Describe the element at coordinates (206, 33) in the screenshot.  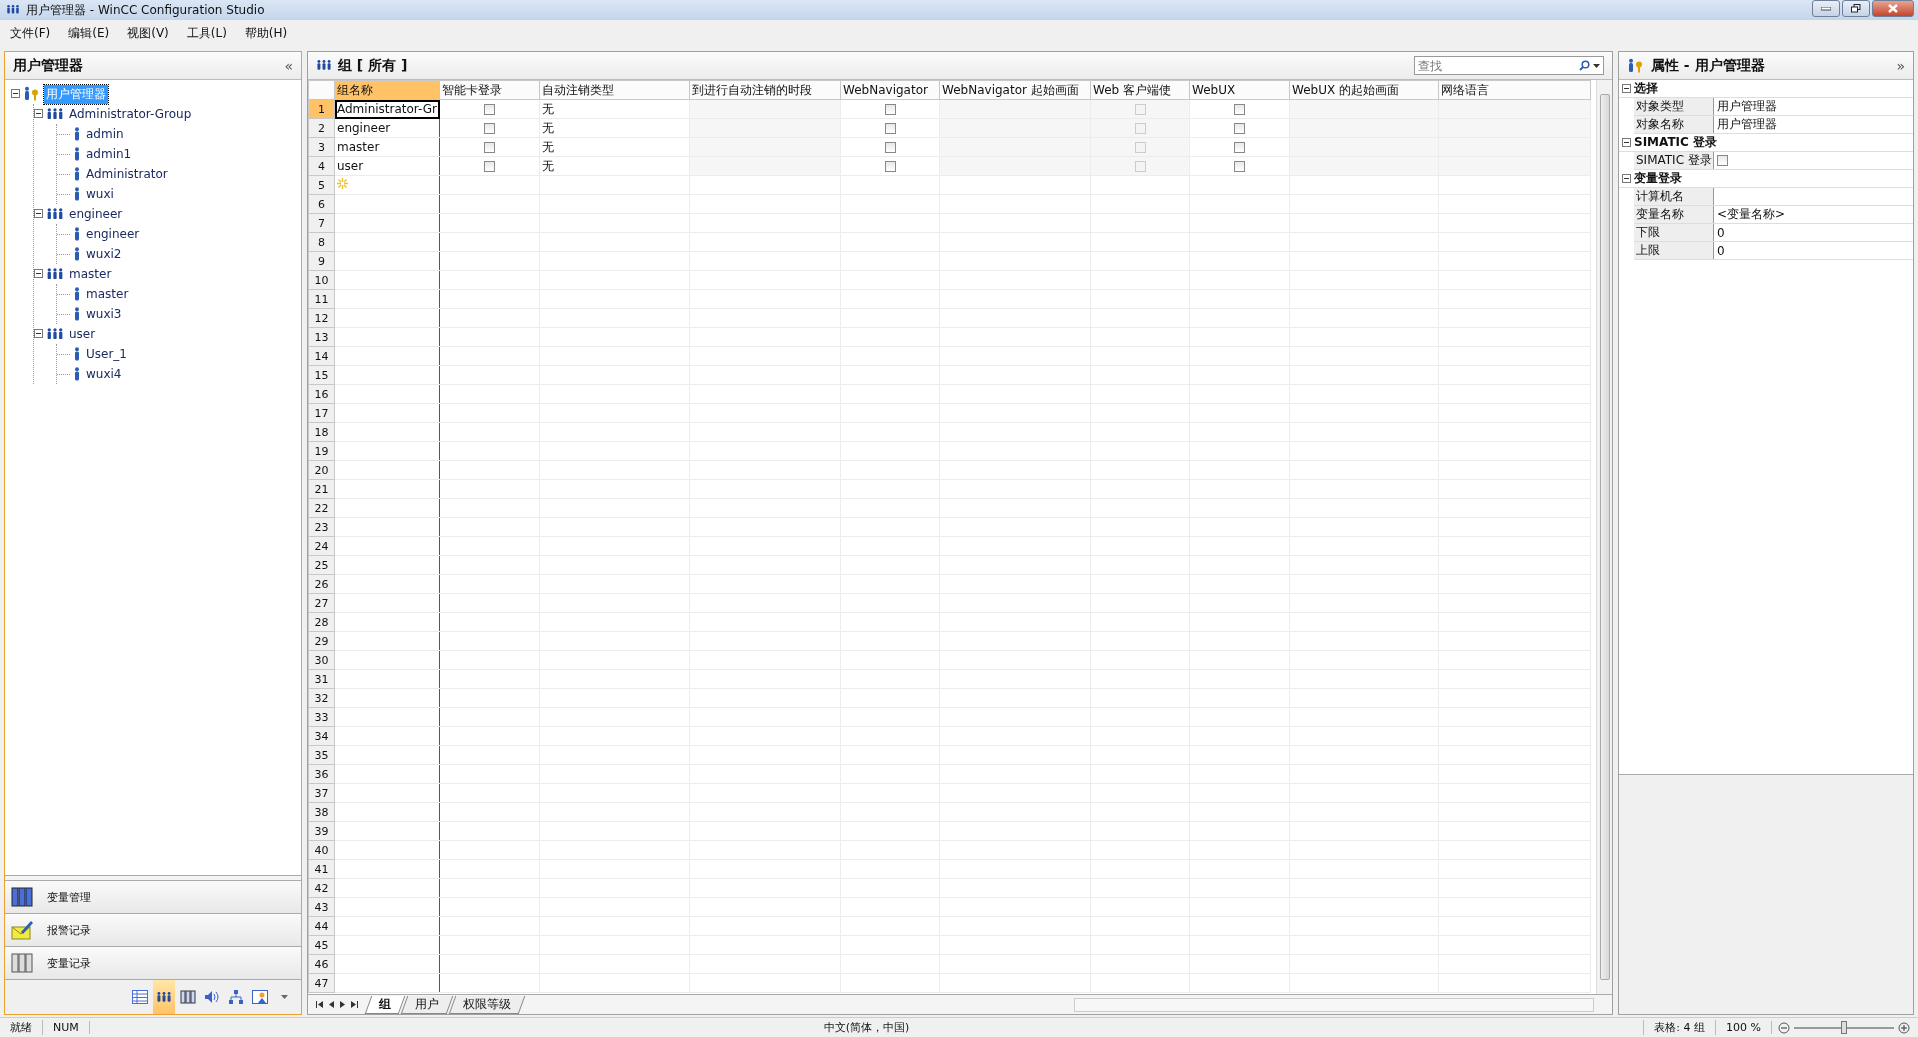
I see `menu-item: 工具(L)` at that location.